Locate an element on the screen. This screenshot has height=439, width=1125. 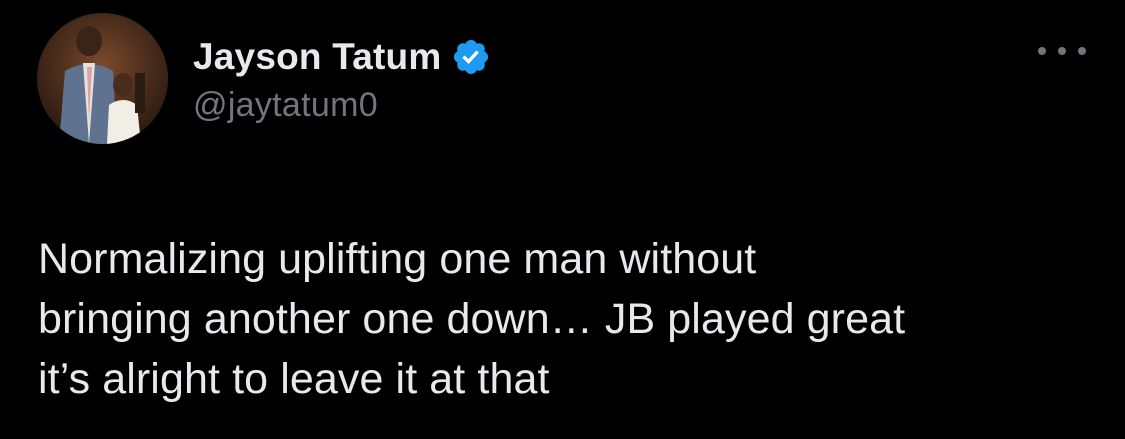
more-options-icon is located at coordinates (1062, 51).